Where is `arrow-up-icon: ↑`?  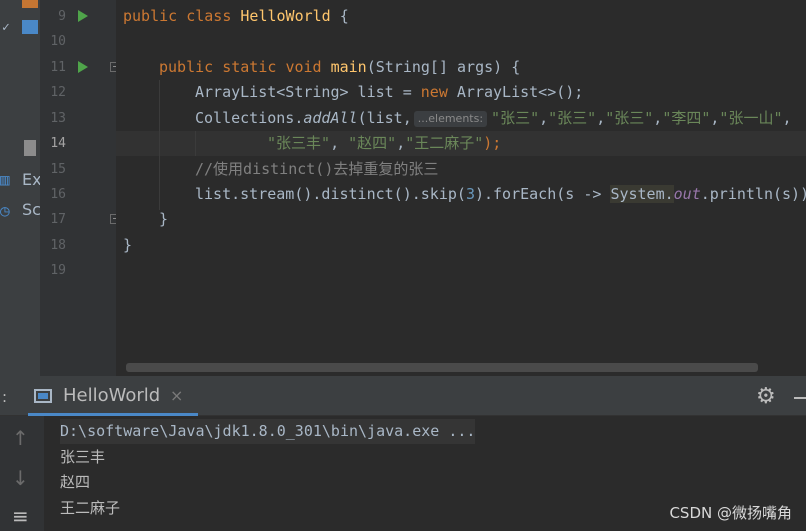
arrow-up-icon: ↑ is located at coordinates (20, 438).